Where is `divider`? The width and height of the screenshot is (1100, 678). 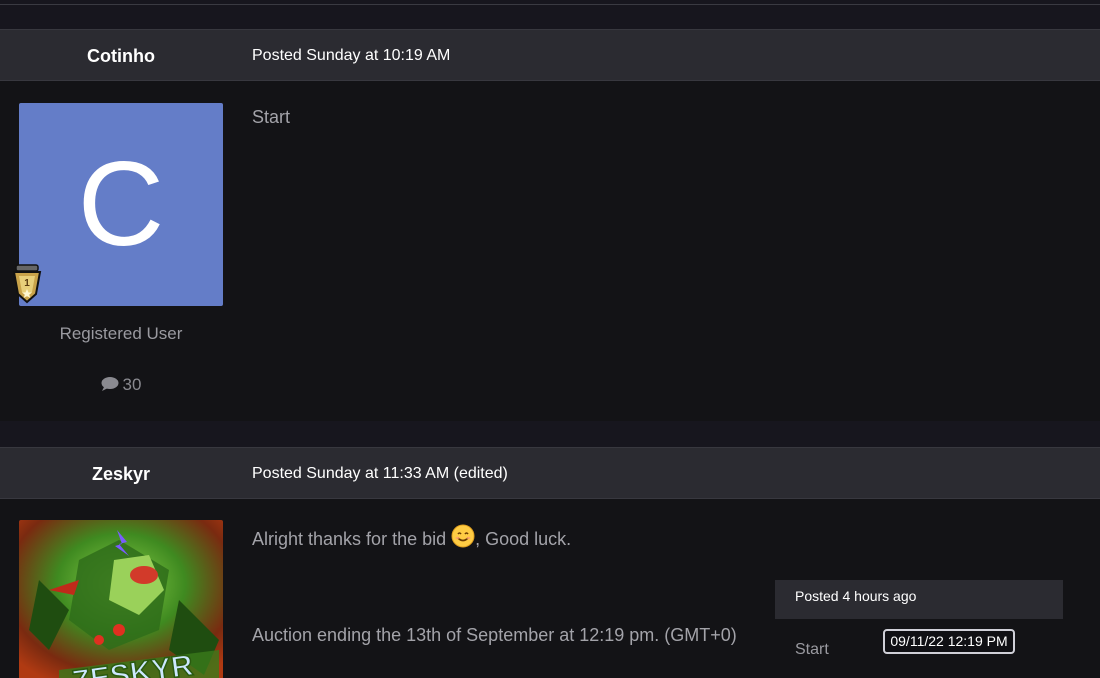 divider is located at coordinates (550, 4).